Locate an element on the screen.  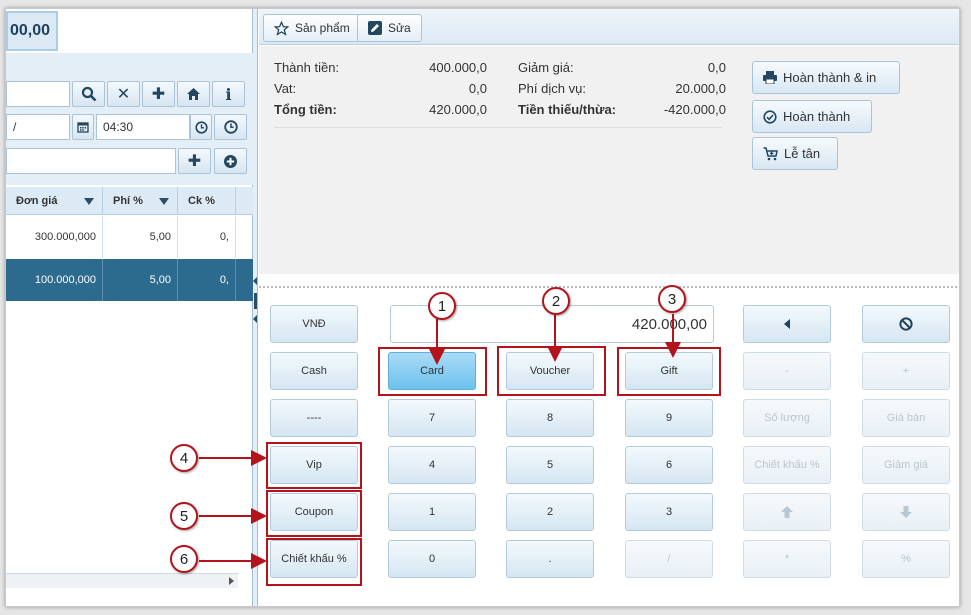
clear-button: ✕ is located at coordinates (123, 94).